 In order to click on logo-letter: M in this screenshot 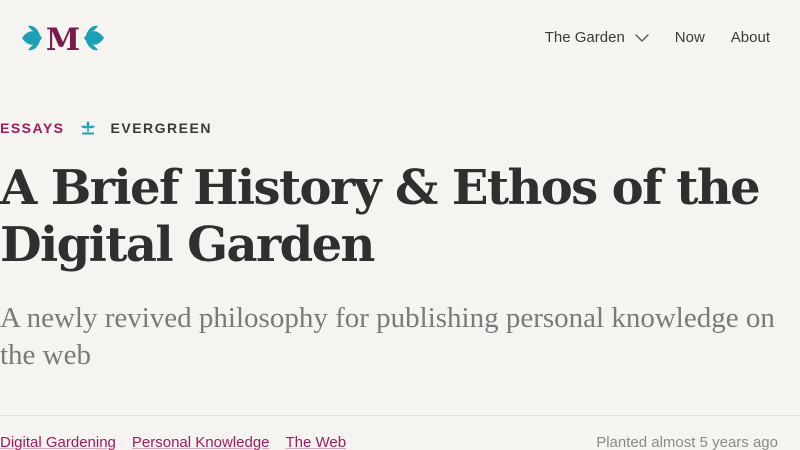, I will do `click(63, 38)`.